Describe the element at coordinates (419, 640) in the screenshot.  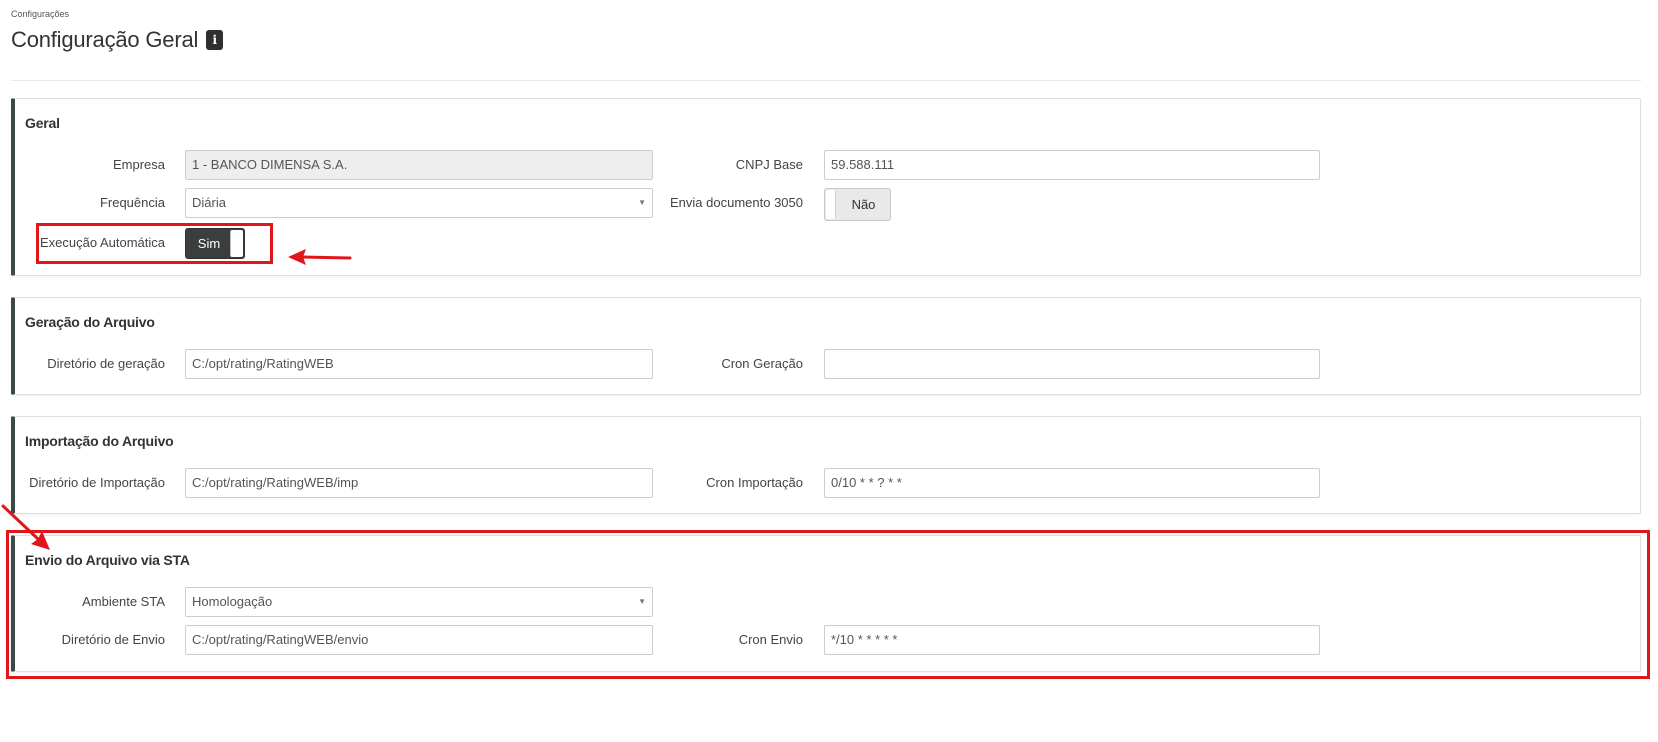
I see `diretorio-envio-input: C:/opt/rating/RatingWEB/envio` at that location.